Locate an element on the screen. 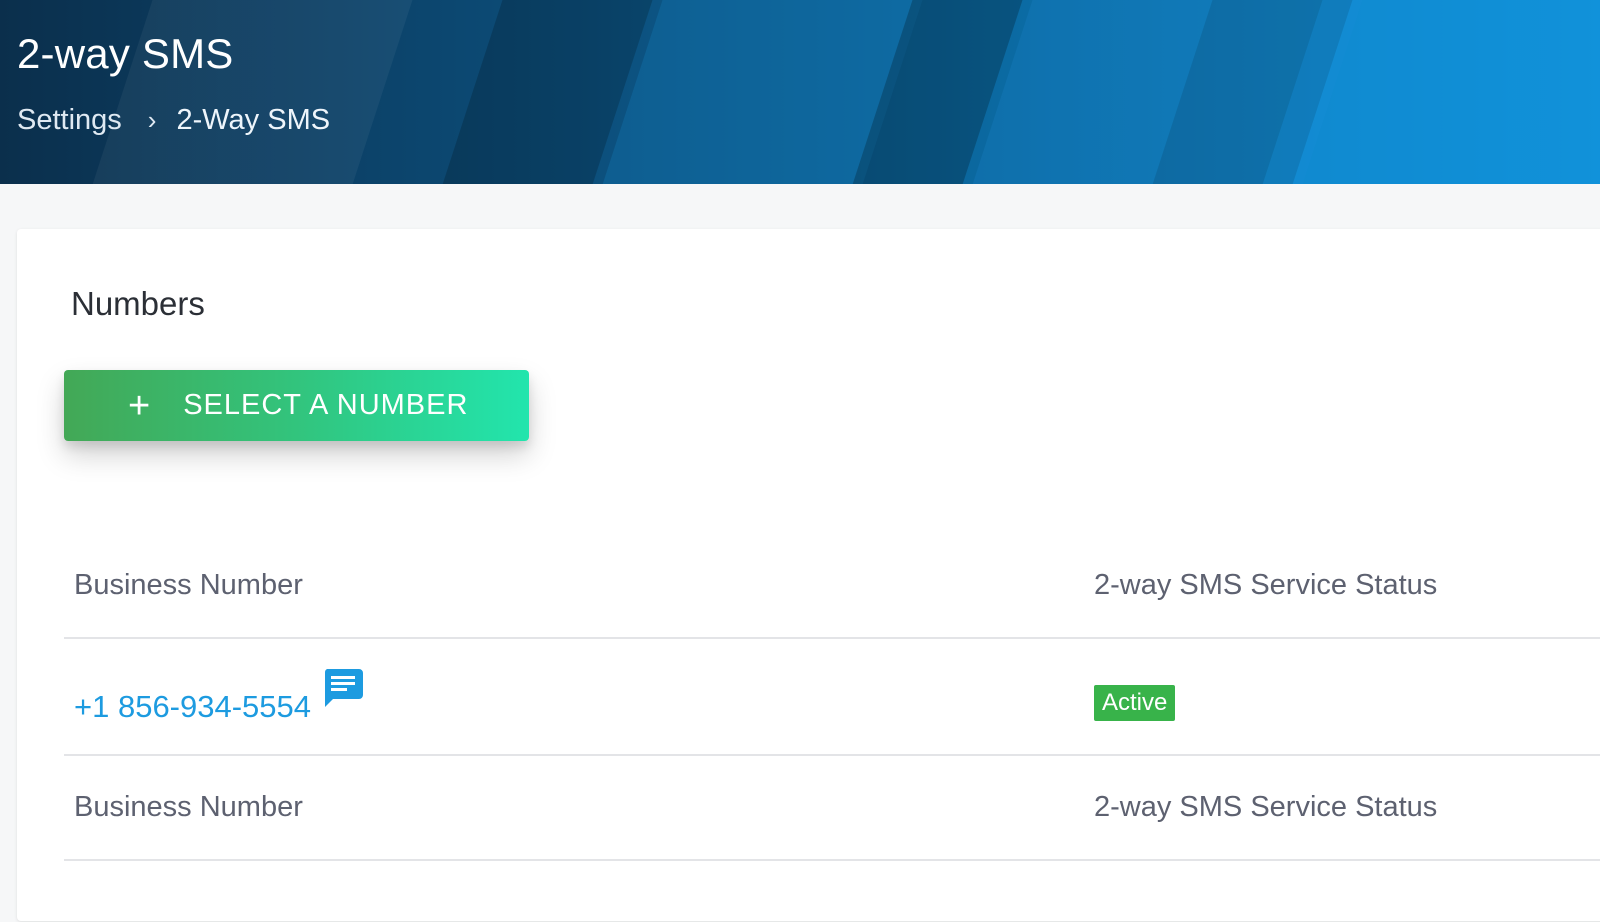  business-number-link: +1 856-934-5554 is located at coordinates (192, 707).